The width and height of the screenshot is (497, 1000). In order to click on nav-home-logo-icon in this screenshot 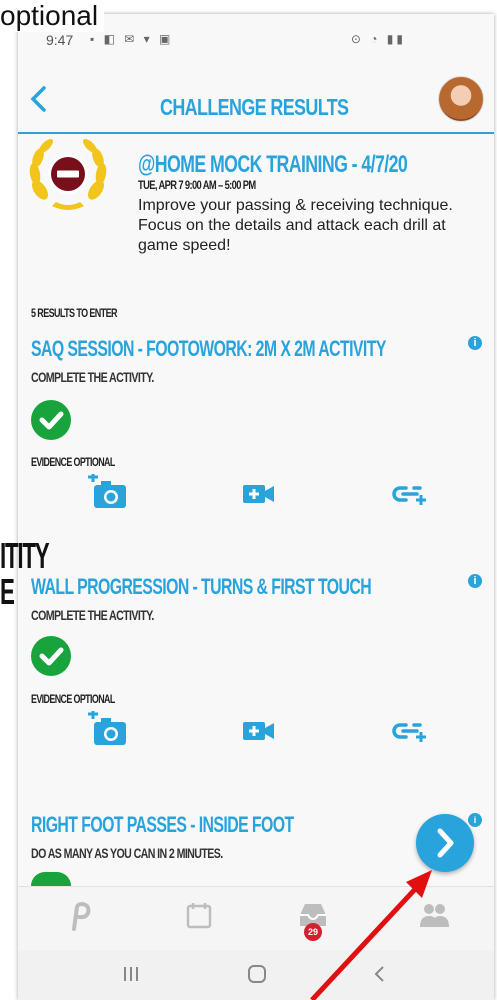, I will do `click(81, 916)`.